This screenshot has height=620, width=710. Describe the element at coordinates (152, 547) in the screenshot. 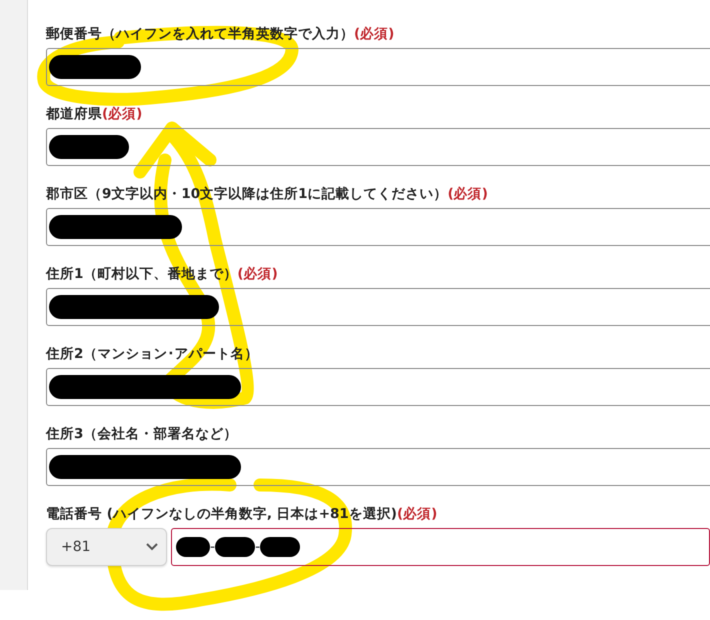

I see `chevron-down-icon` at that location.